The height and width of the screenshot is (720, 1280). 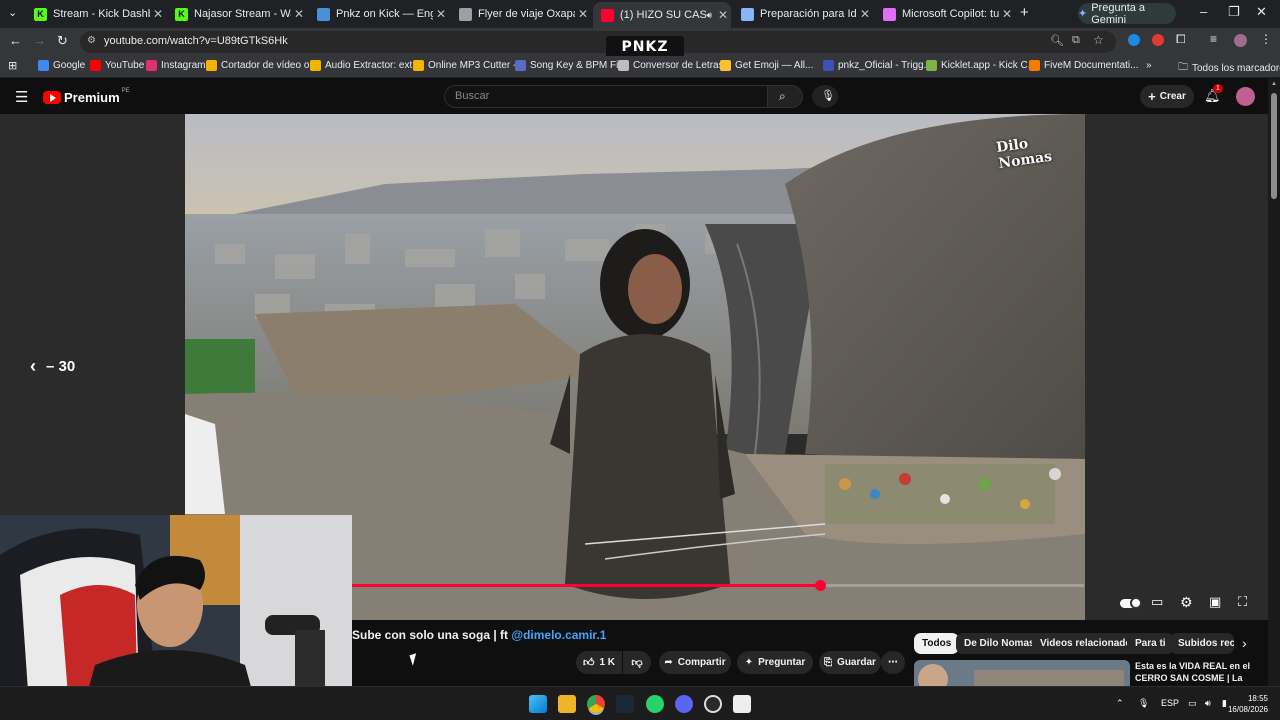 I want to click on system-clock: 18:55 16/08/2026, so click(x=1248, y=704).